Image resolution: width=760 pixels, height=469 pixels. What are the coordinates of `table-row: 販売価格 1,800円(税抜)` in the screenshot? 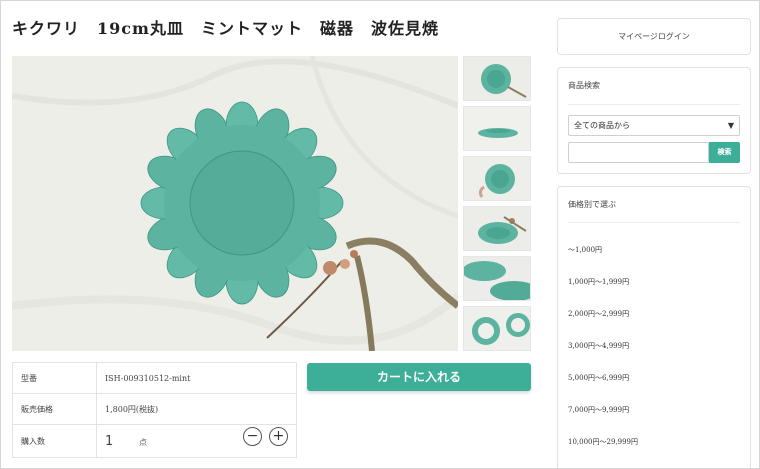 It's located at (154, 409).